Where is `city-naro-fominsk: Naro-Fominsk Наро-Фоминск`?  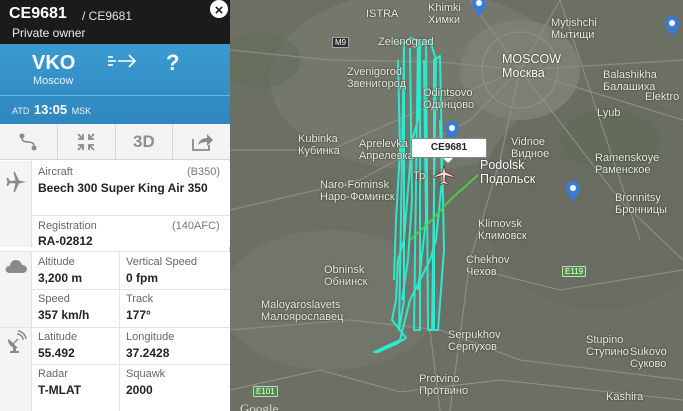
city-naro-fominsk: Naro-Fominsk Наро-Фоминск is located at coordinates (357, 191).